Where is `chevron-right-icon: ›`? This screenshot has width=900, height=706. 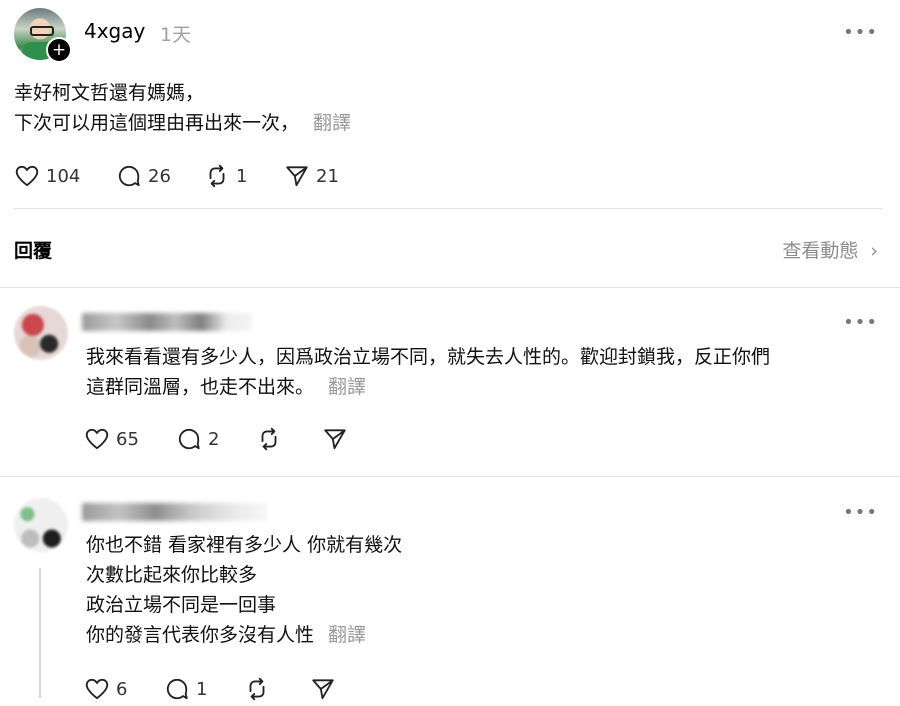
chevron-right-icon: › is located at coordinates (874, 251).